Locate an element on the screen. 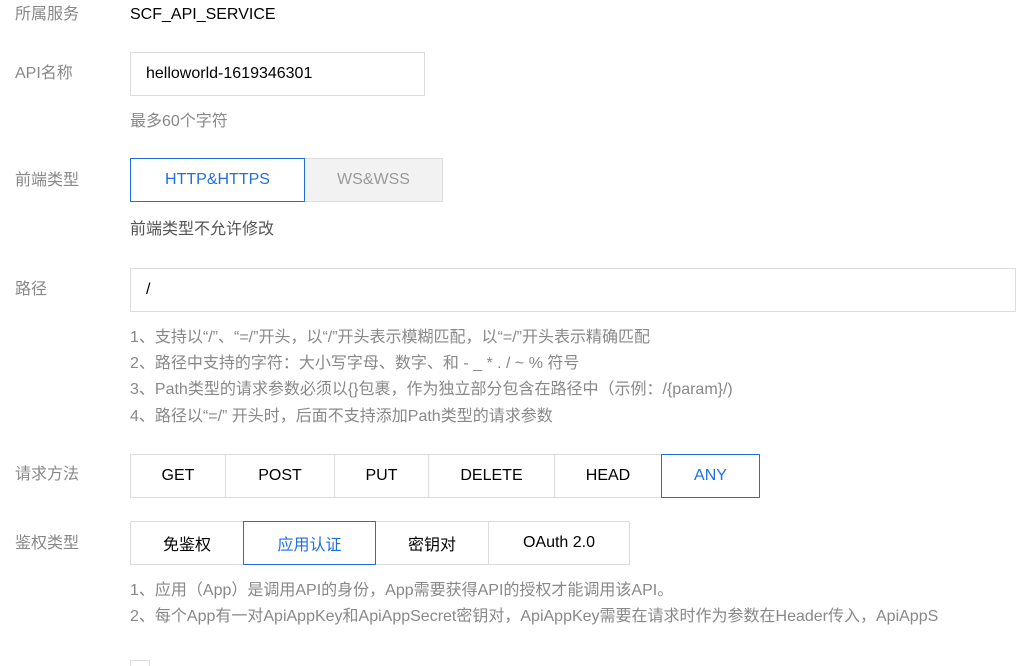 The width and height of the screenshot is (1024, 666). method-option-get: GET is located at coordinates (178, 476).